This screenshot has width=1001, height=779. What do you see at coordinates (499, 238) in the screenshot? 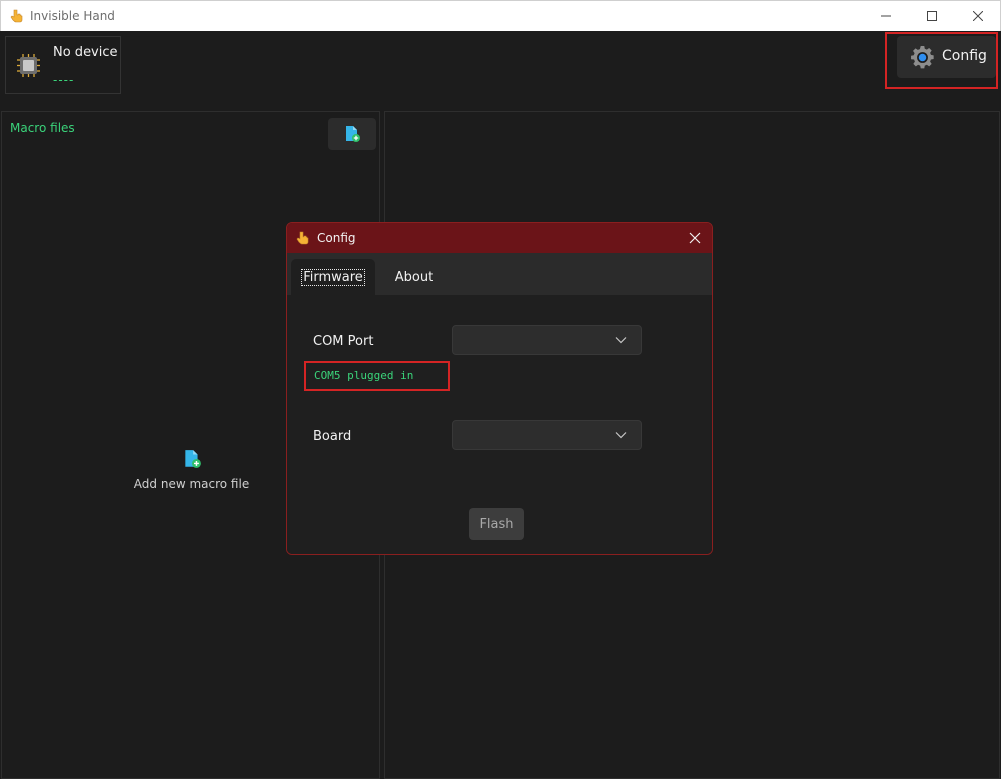
I see `dialog-titlebar: Config` at bounding box center [499, 238].